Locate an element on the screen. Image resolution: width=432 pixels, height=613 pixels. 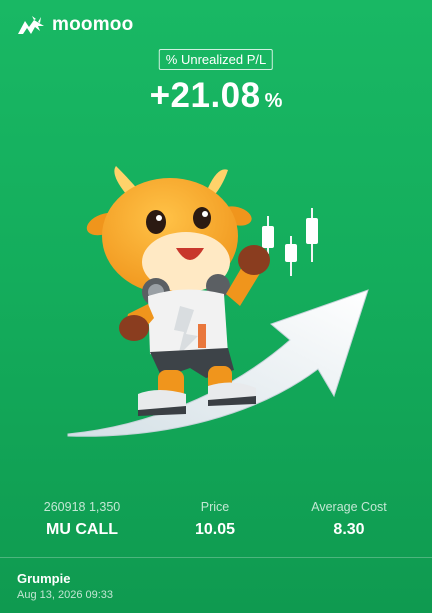
divider is located at coordinates (216, 557).